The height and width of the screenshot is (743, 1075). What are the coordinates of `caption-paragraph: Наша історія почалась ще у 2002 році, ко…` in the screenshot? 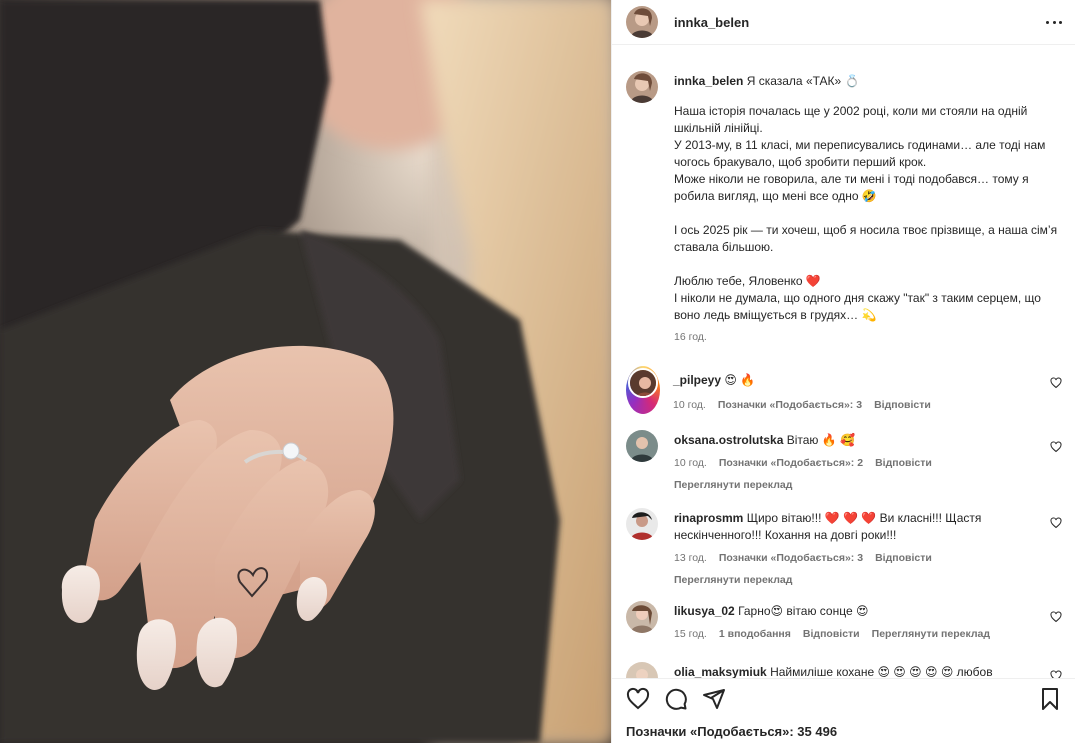 It's located at (860, 153).